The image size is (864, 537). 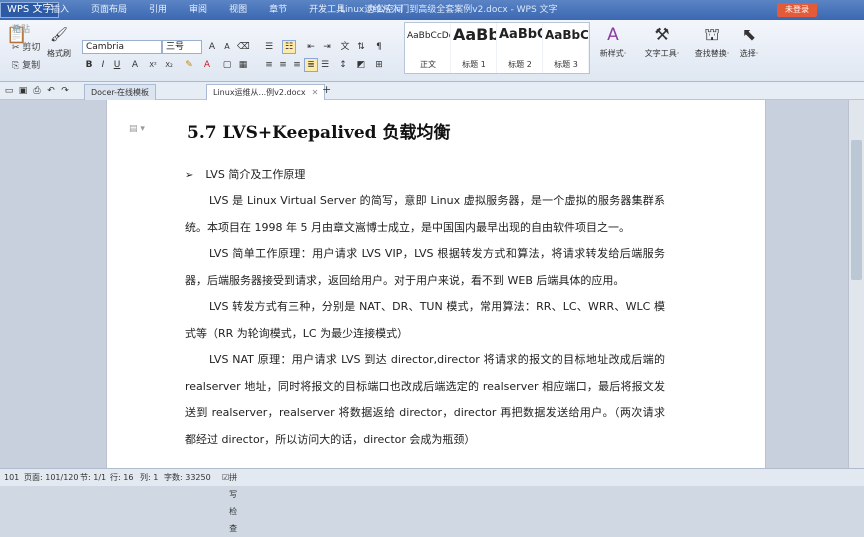 I want to click on close-icon: ✕, so click(x=315, y=92).